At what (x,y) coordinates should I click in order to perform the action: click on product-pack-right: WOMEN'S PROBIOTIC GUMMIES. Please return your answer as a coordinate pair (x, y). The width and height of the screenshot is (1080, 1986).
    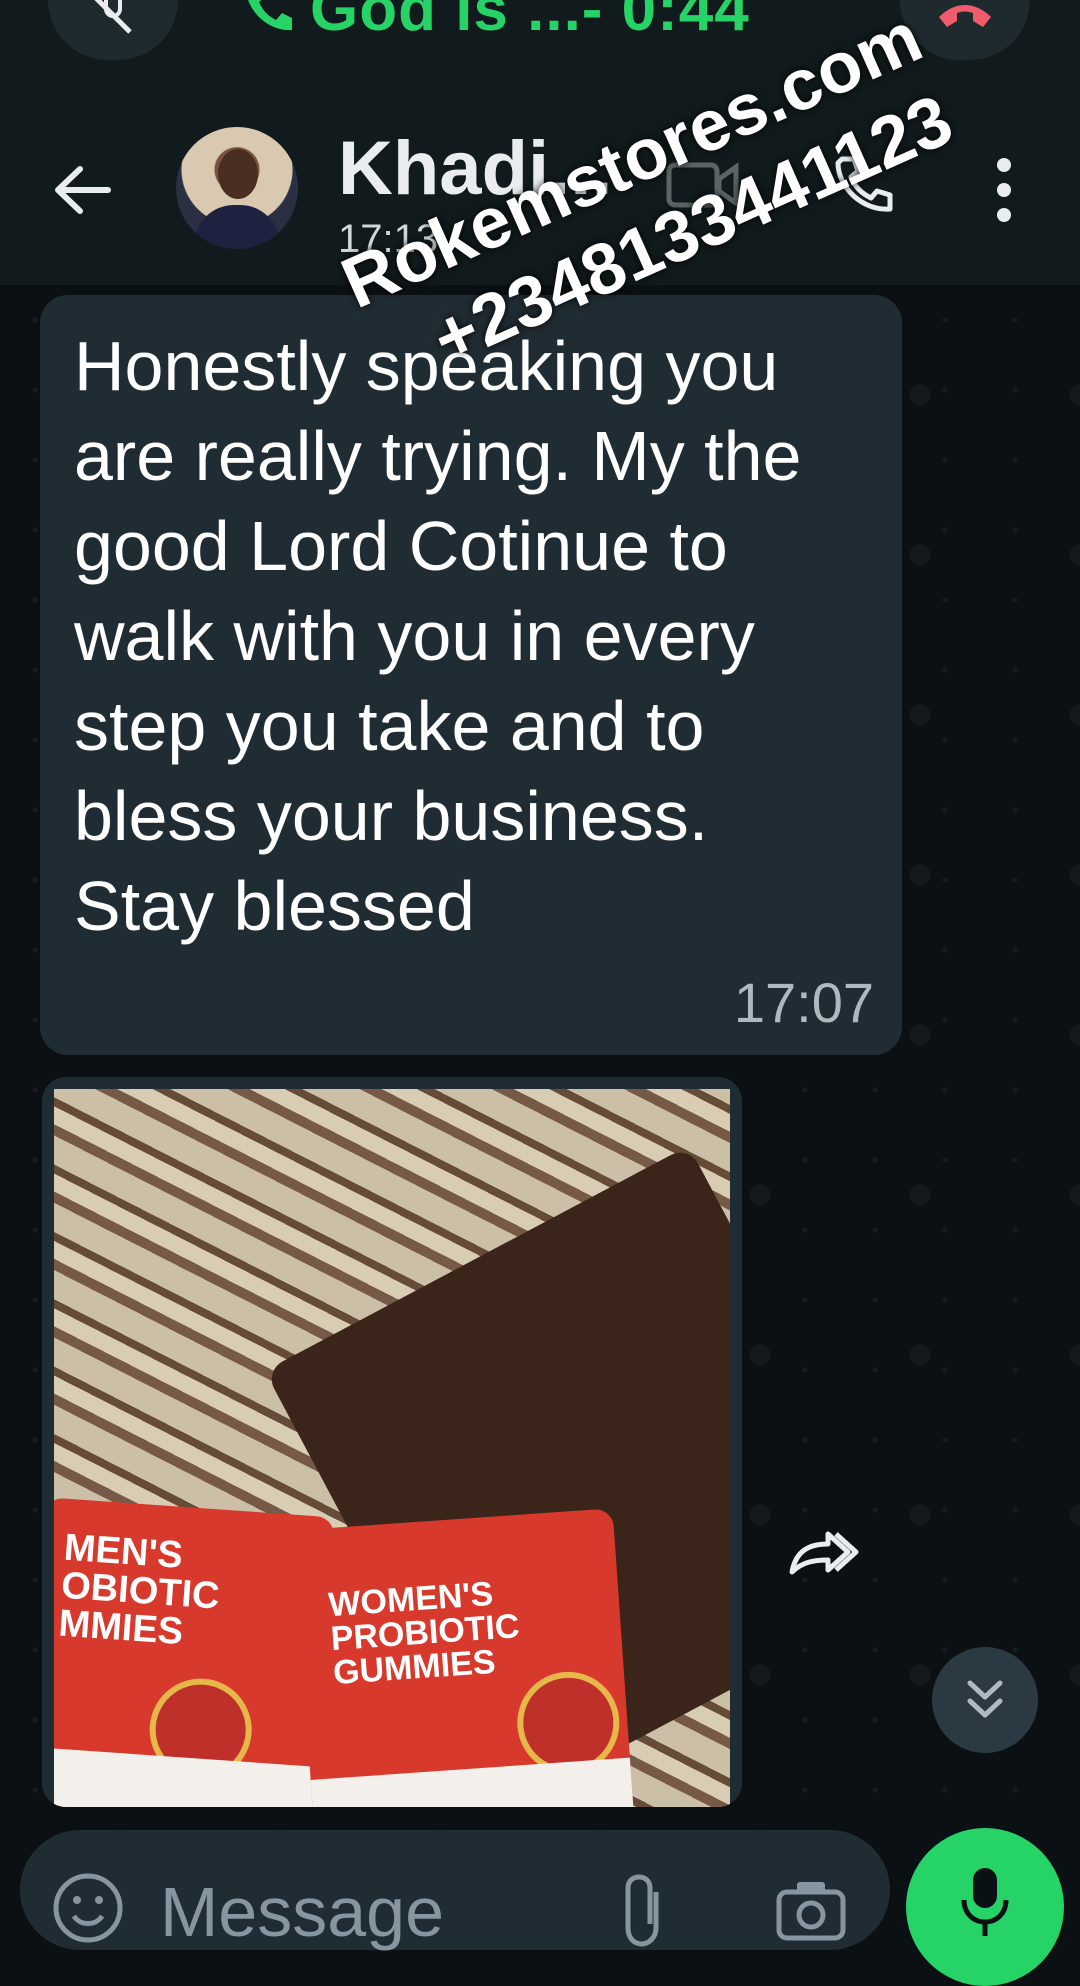
    Looking at the image, I should click on (464, 1657).